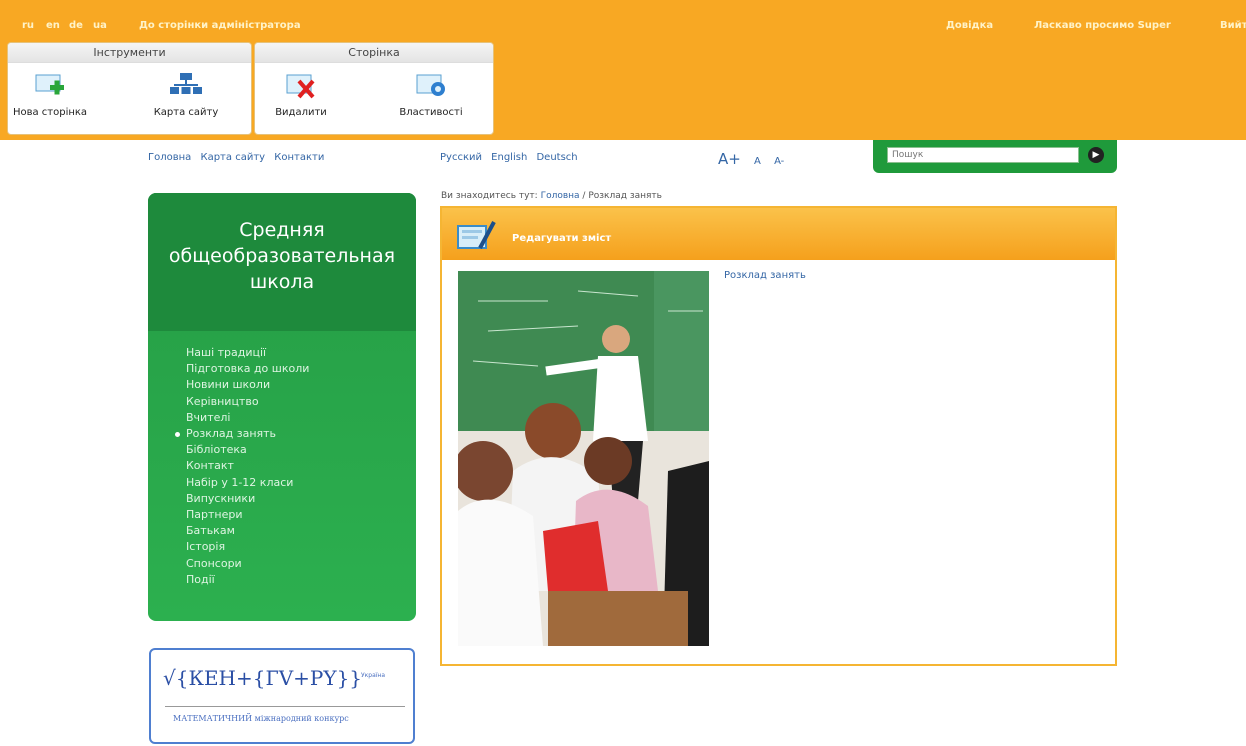 This screenshot has height=746, width=1246. What do you see at coordinates (247, 385) in the screenshot?
I see `sidebar-item-news: Новини школи` at bounding box center [247, 385].